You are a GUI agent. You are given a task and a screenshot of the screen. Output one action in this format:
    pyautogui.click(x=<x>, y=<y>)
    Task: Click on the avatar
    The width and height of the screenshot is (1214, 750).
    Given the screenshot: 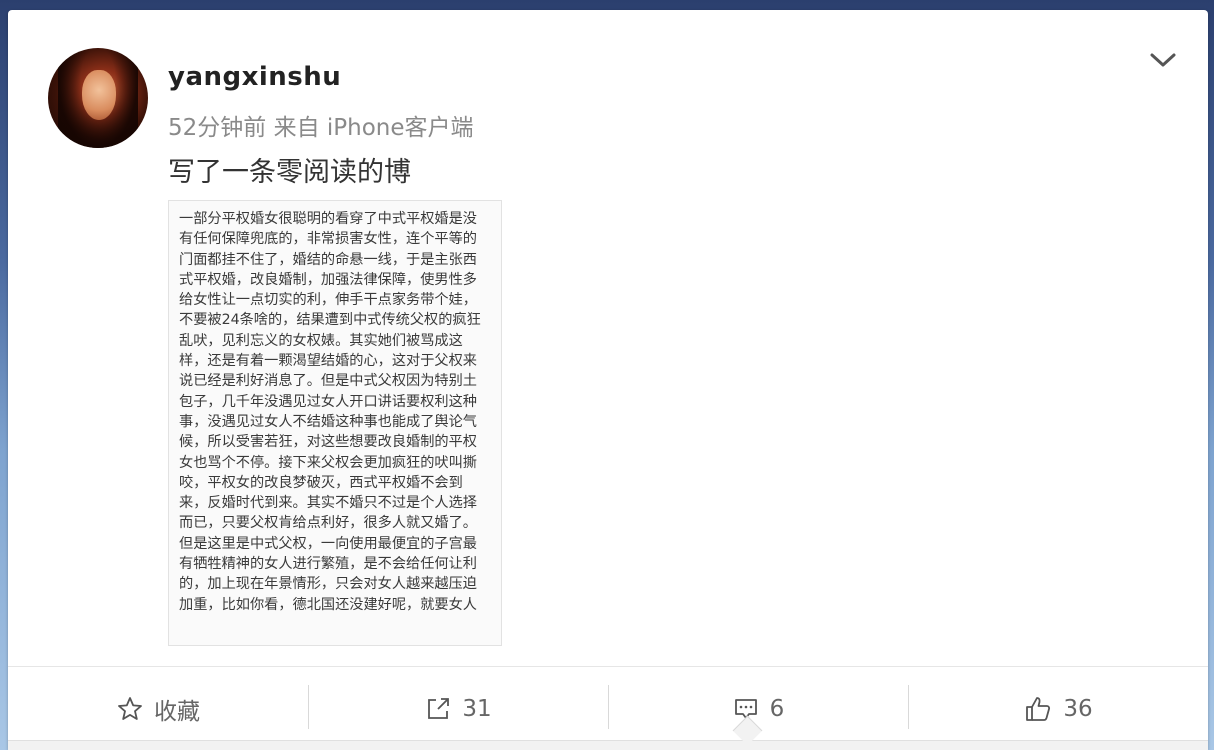 What is the action you would take?
    pyautogui.click(x=98, y=98)
    